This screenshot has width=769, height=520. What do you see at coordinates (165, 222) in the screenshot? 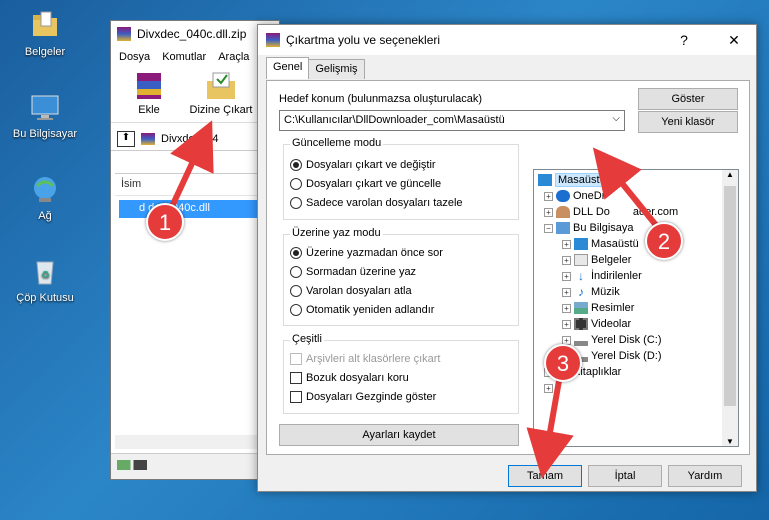
I see `step-1-marker: 1` at bounding box center [165, 222].